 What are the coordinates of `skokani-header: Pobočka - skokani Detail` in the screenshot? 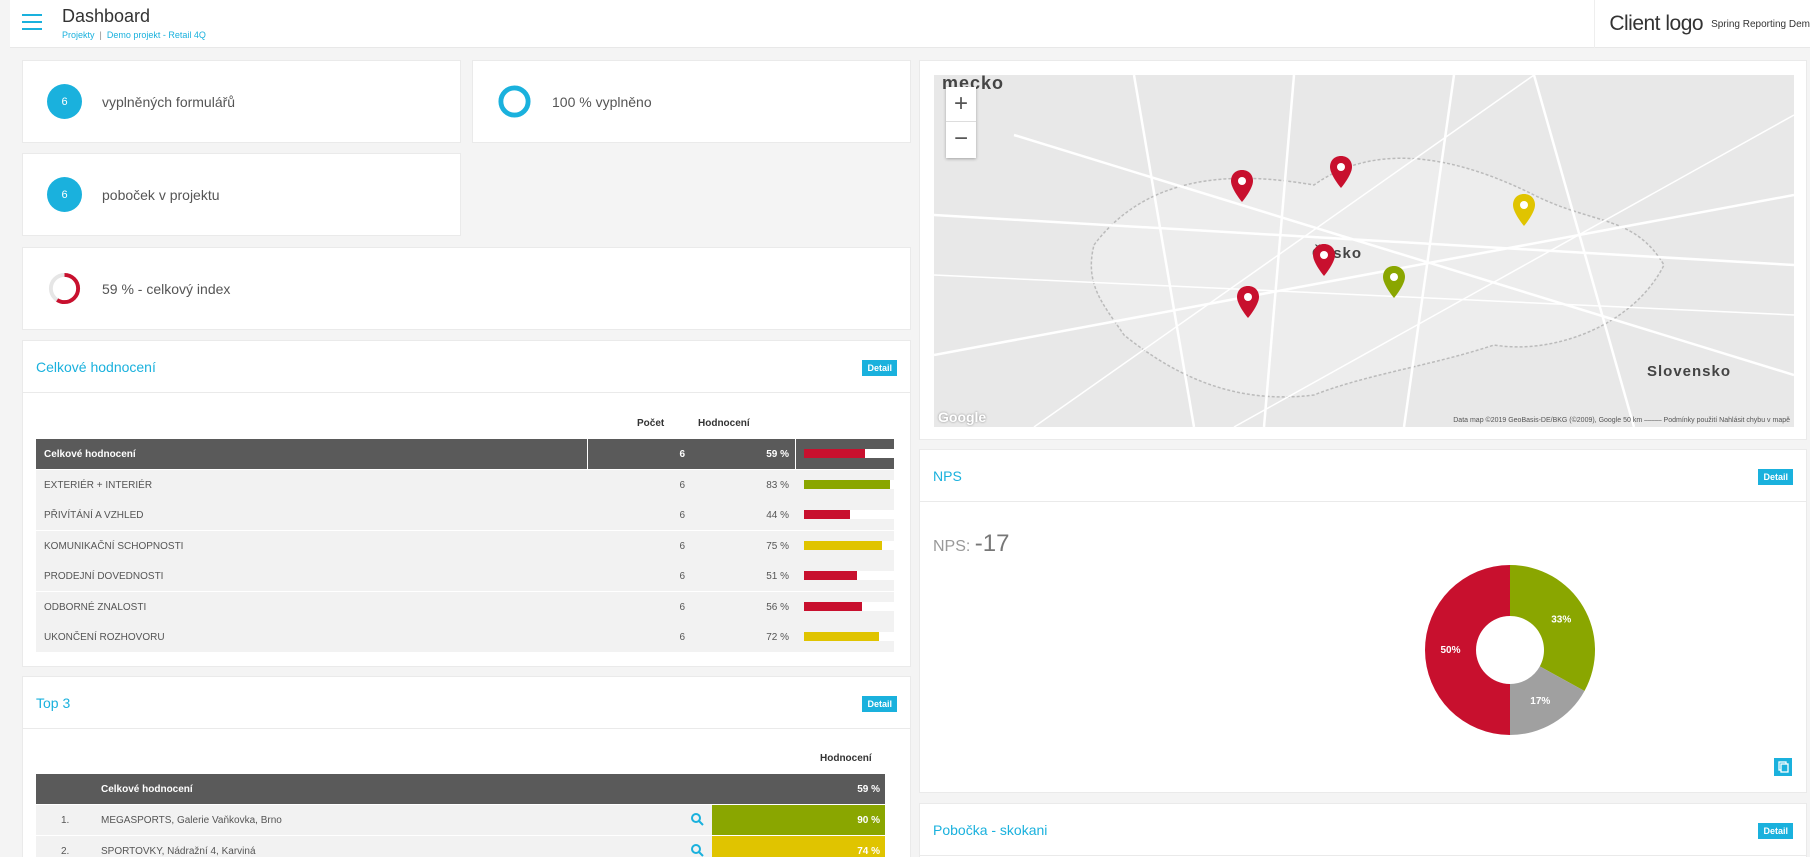 It's located at (1363, 830).